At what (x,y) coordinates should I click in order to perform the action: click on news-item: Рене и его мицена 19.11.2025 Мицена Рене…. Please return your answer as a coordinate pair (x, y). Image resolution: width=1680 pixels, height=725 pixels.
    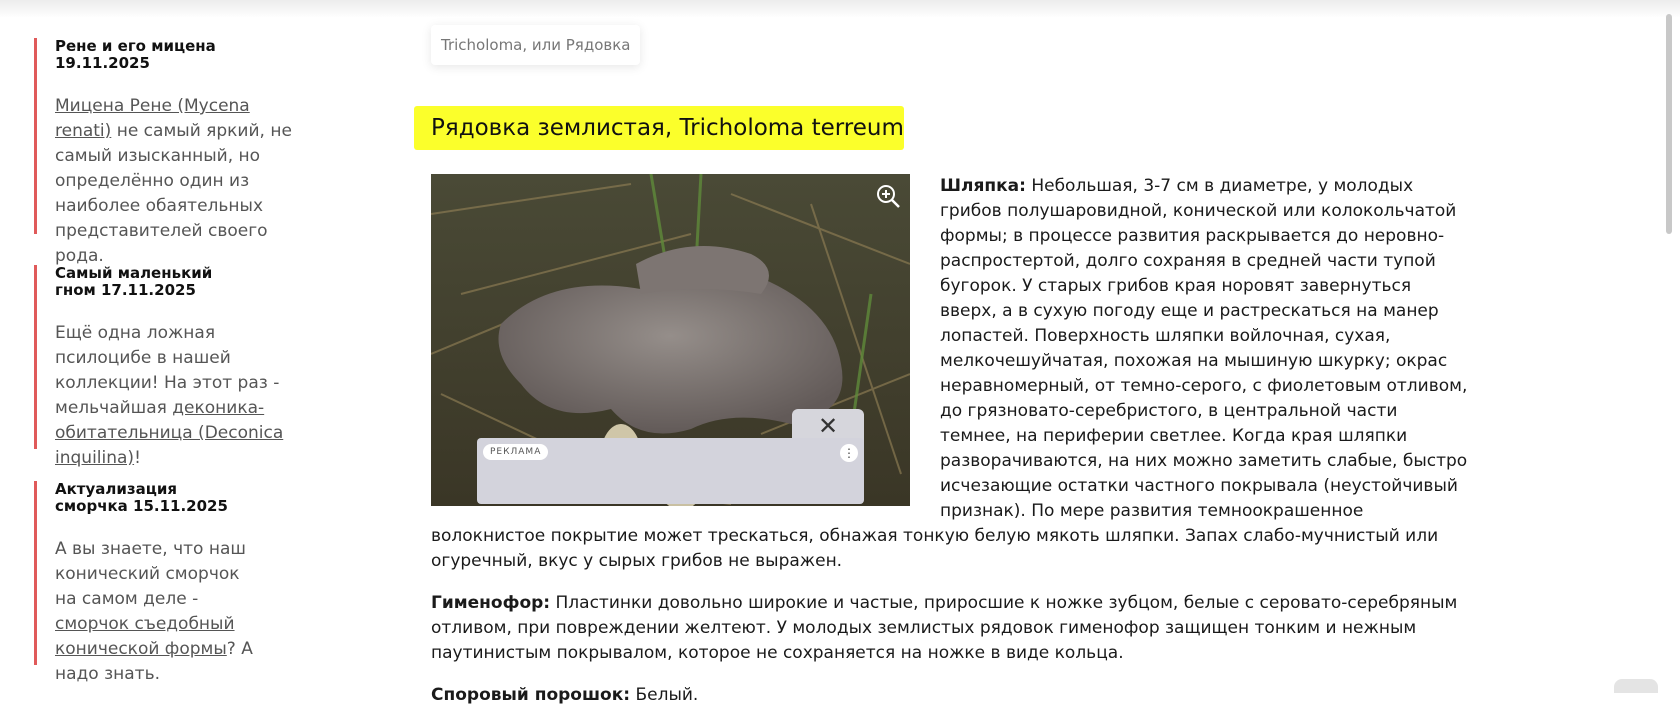
    Looking at the image, I should click on (169, 152).